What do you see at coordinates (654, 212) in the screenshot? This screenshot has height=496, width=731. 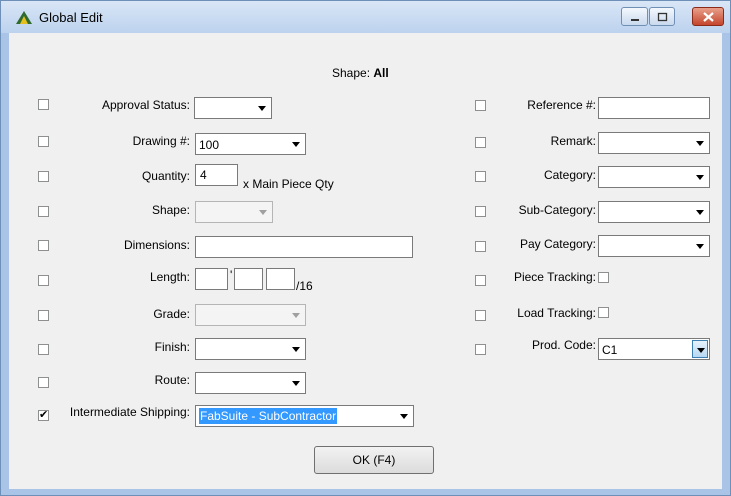 I see `sub-category-dropdown` at bounding box center [654, 212].